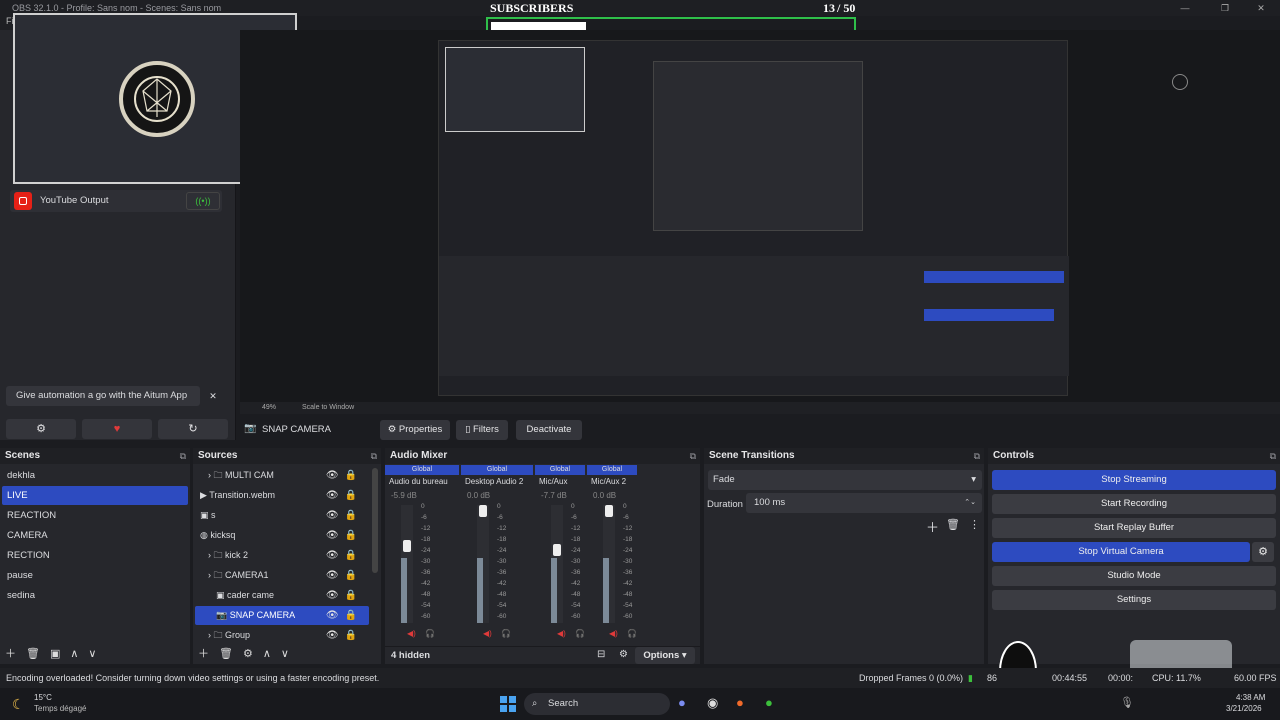  I want to click on source-item: › 🗀 CAMERA1 👁🔒, so click(282, 575).